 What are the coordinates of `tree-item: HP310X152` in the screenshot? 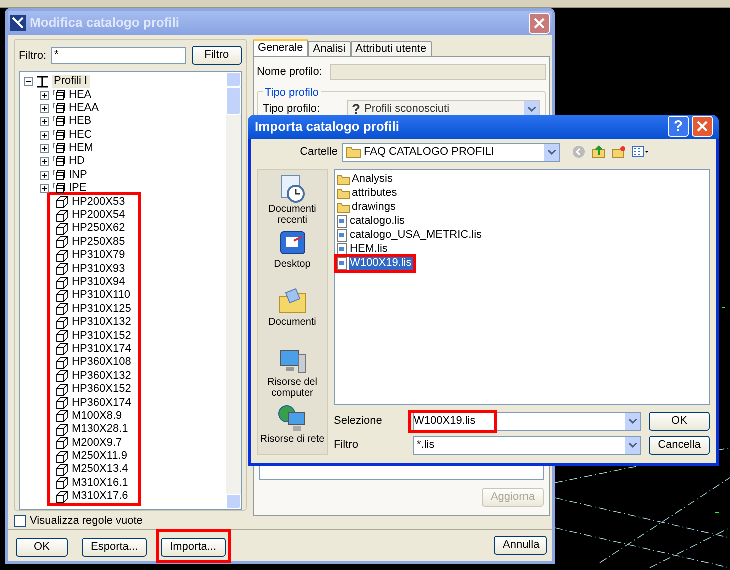 It's located at (102, 336).